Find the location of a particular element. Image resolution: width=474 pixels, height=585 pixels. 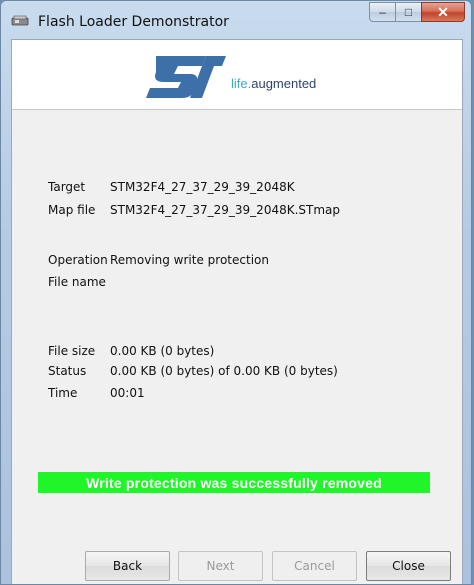

target-label: Target is located at coordinates (67, 187).